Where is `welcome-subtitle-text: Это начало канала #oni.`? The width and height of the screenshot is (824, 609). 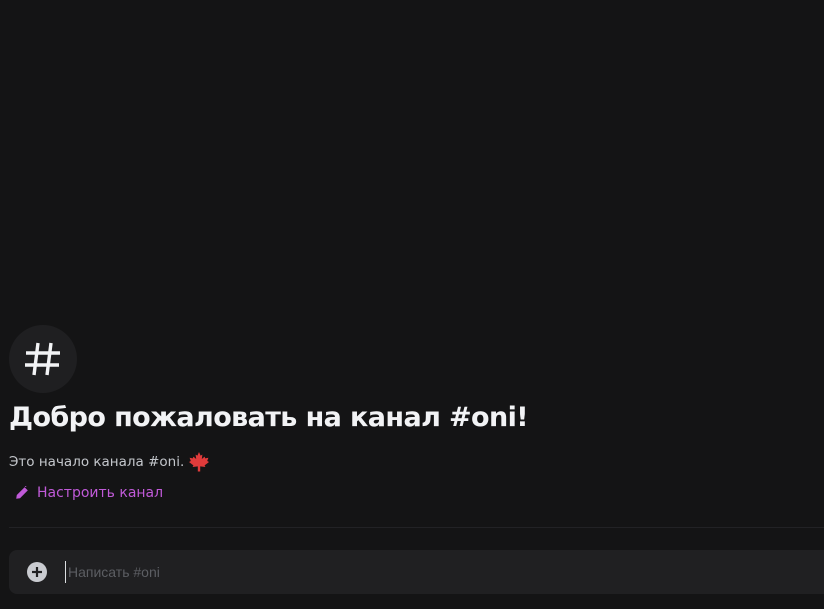 welcome-subtitle-text: Это начало канала #oni. is located at coordinates (97, 462).